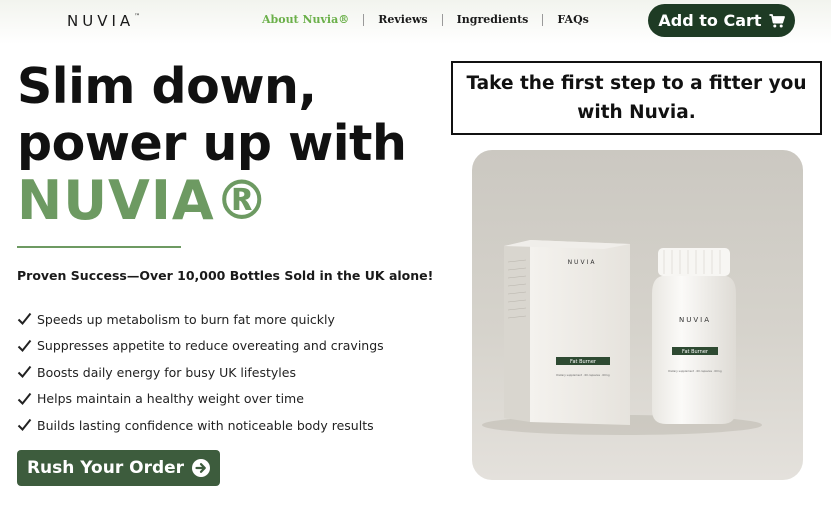 The width and height of the screenshot is (831, 505). I want to click on box-small-print: Dietary supplement · 60 capsules · 60 kg, so click(583, 375).